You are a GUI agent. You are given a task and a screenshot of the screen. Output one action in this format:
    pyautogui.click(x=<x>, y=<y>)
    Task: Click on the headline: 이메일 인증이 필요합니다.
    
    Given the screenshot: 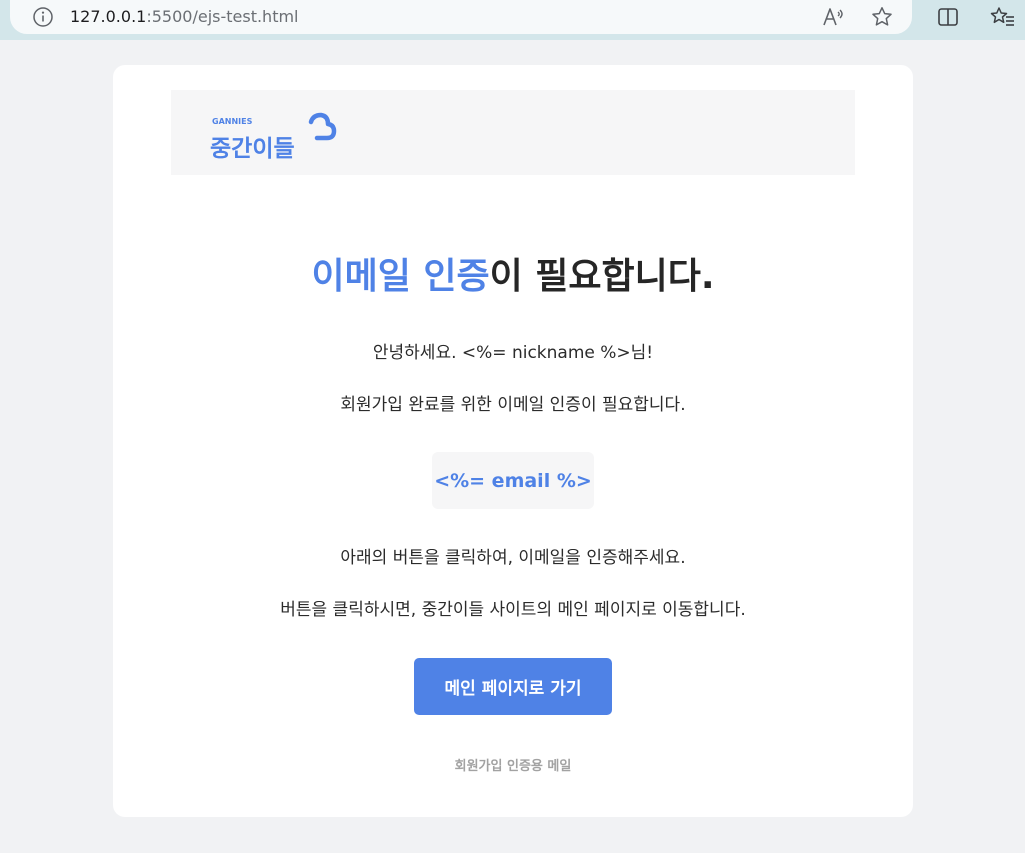 What is the action you would take?
    pyautogui.click(x=513, y=277)
    